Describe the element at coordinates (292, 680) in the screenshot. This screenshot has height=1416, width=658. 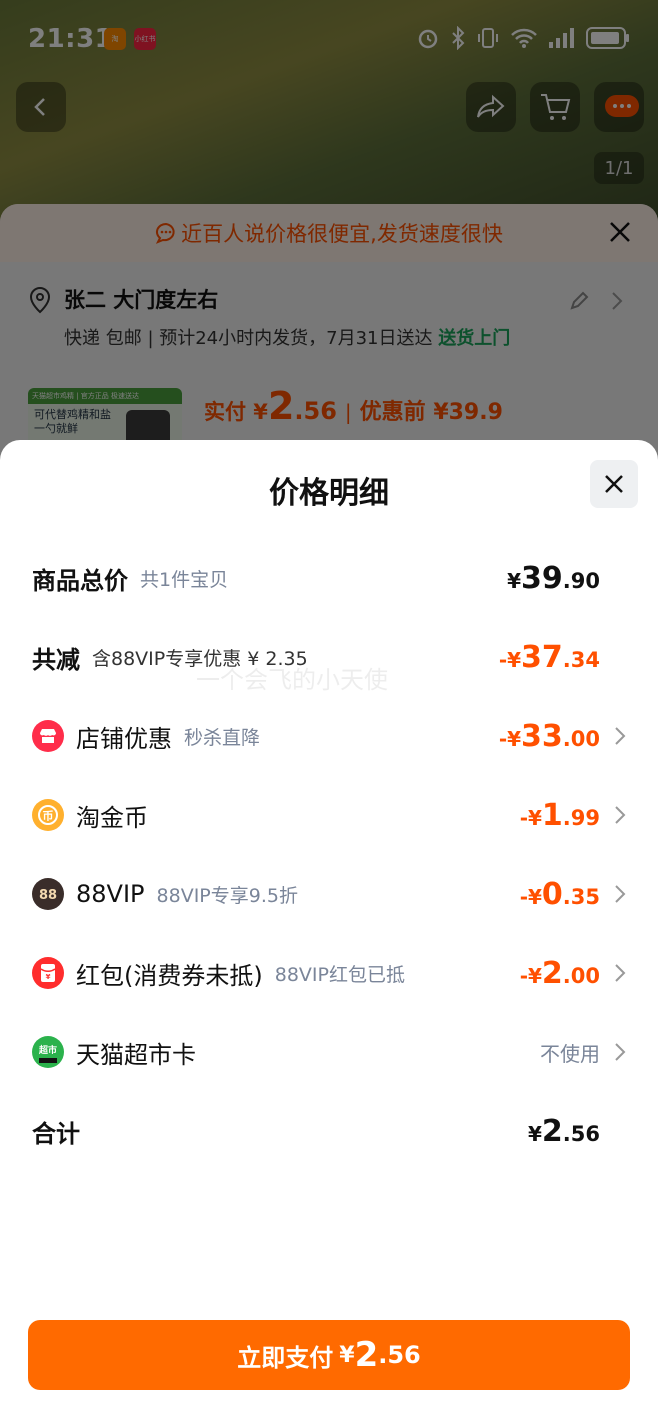
I see `watermark: 一个会飞的小天使` at that location.